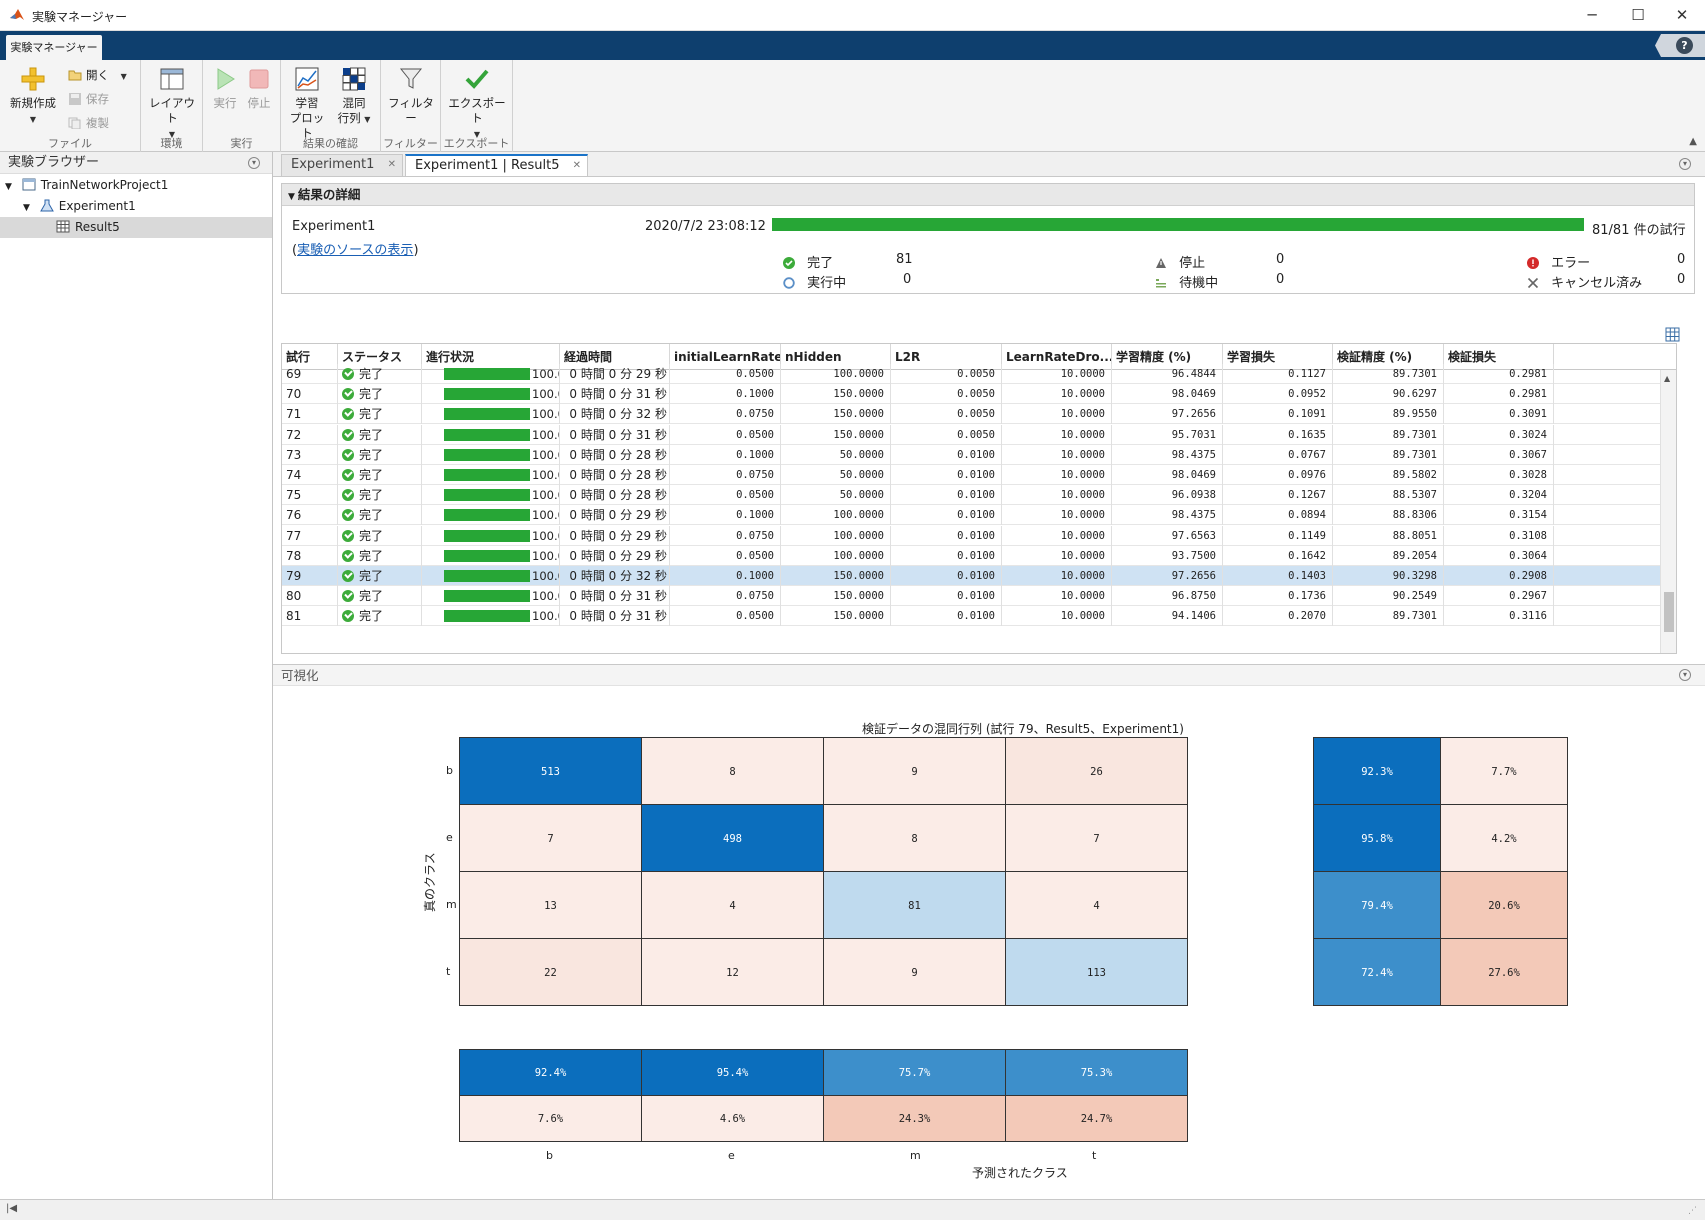 Image resolution: width=1705 pixels, height=1220 pixels. Describe the element at coordinates (54, 47) in the screenshot. I see `tab-experiment-manager: 実験マネージャー` at that location.